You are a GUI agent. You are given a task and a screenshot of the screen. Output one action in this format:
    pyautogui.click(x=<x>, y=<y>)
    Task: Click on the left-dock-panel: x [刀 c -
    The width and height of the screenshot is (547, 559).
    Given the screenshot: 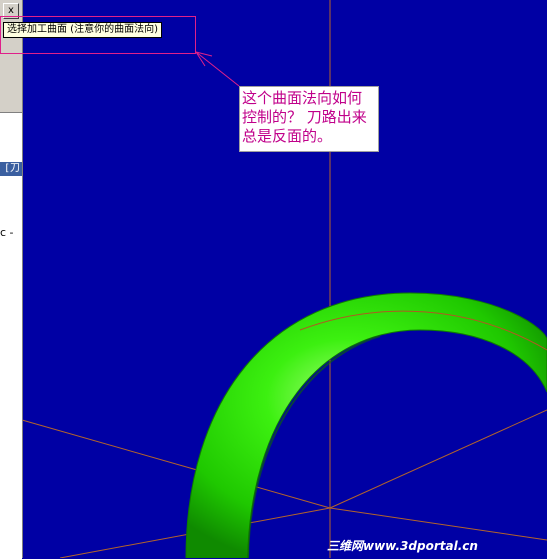 What is the action you would take?
    pyautogui.click(x=11, y=279)
    